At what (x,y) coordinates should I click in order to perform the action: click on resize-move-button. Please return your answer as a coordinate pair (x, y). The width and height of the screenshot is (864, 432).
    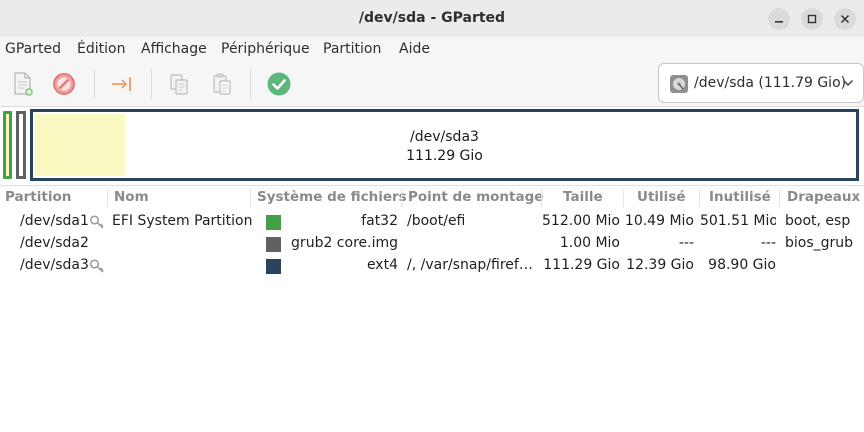
    Looking at the image, I should click on (122, 84).